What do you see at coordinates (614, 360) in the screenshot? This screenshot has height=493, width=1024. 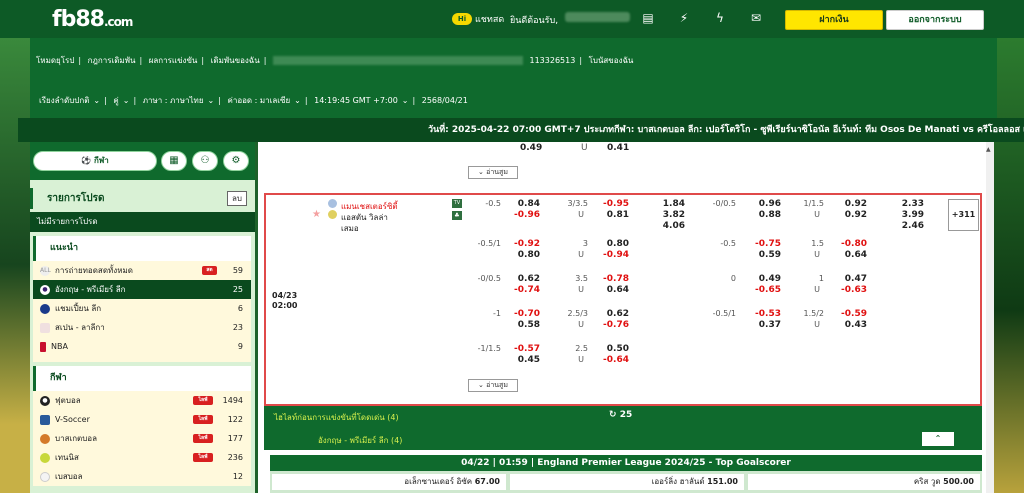 I see `odds-value: -0.64` at bounding box center [614, 360].